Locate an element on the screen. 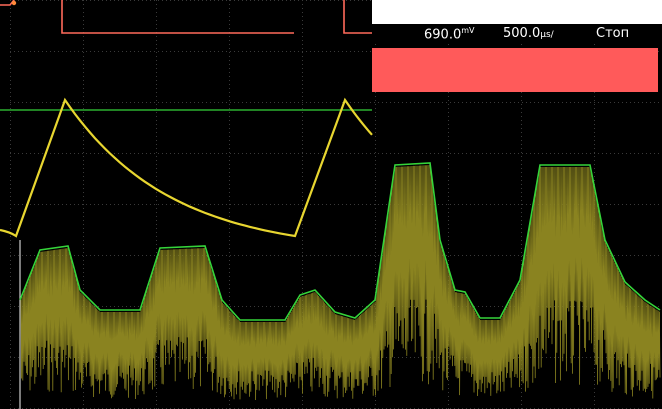 This screenshot has height=409, width=662. timebase-value: 500.0 is located at coordinates (522, 33).